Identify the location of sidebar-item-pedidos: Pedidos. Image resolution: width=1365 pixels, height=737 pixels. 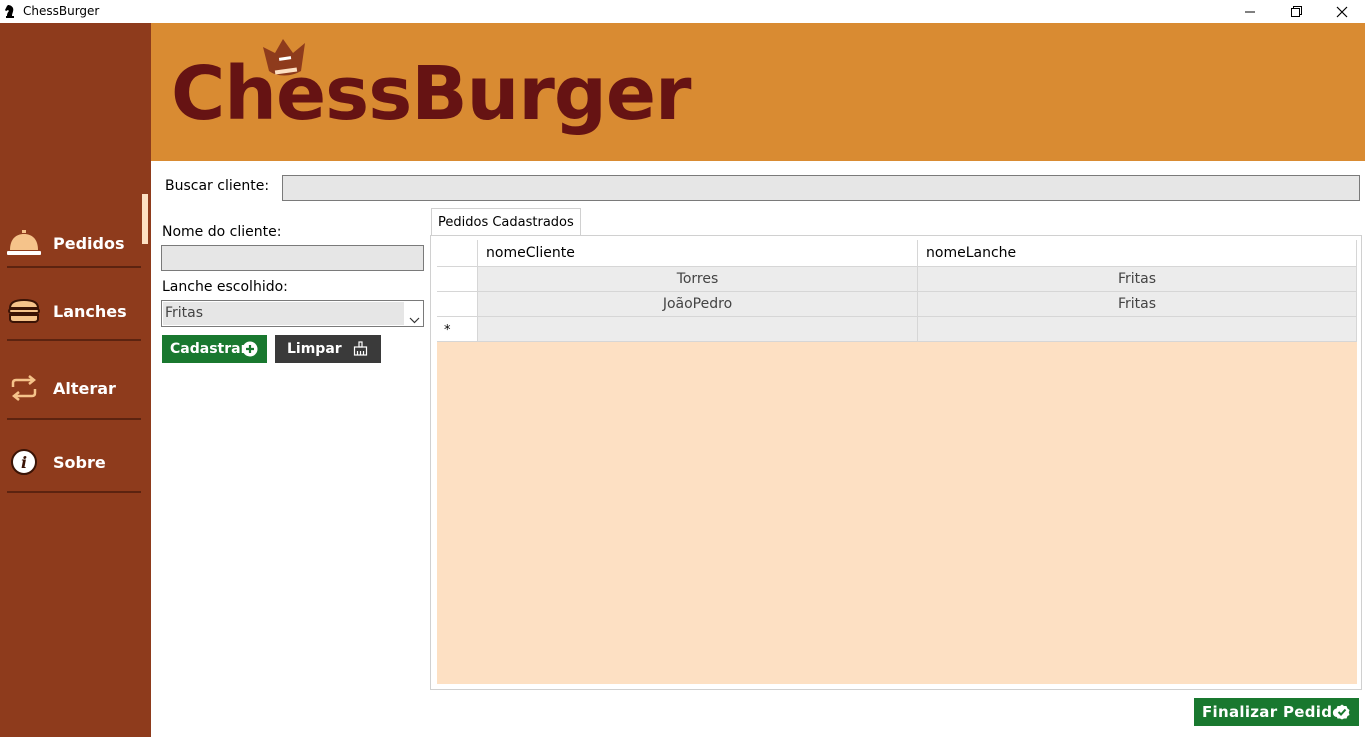
(75, 243).